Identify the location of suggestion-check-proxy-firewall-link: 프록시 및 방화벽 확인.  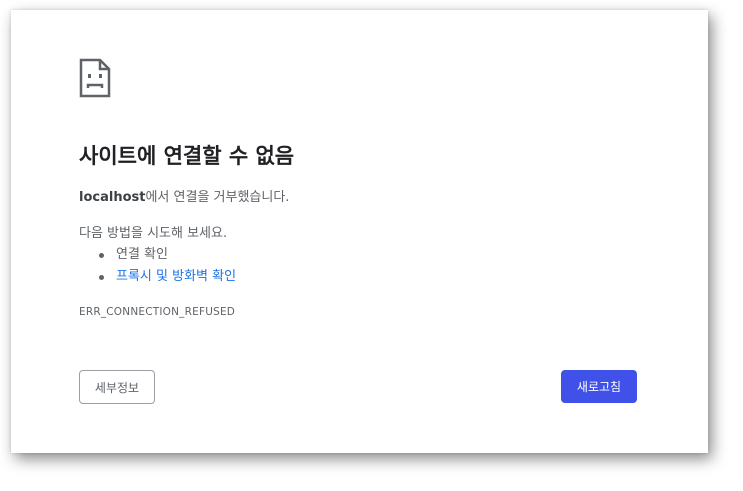
(157, 277).